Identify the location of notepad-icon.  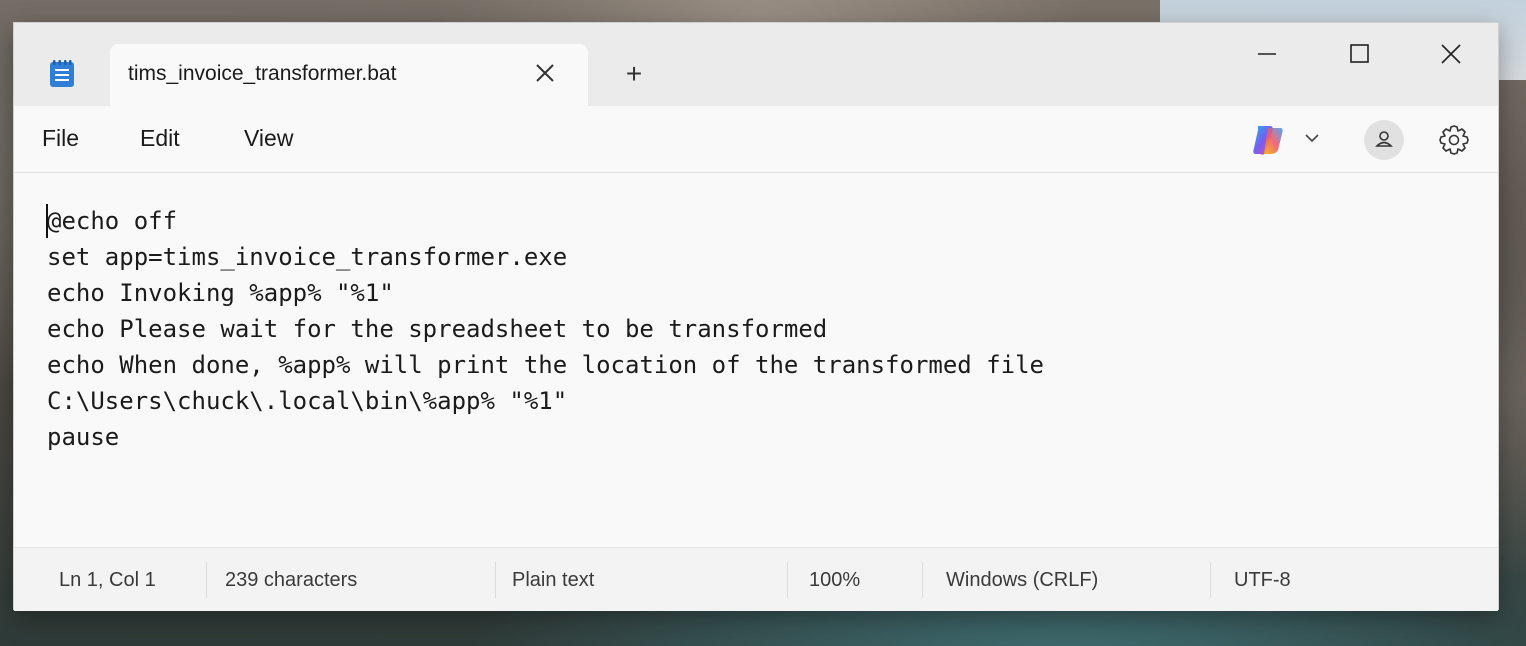
(62, 73).